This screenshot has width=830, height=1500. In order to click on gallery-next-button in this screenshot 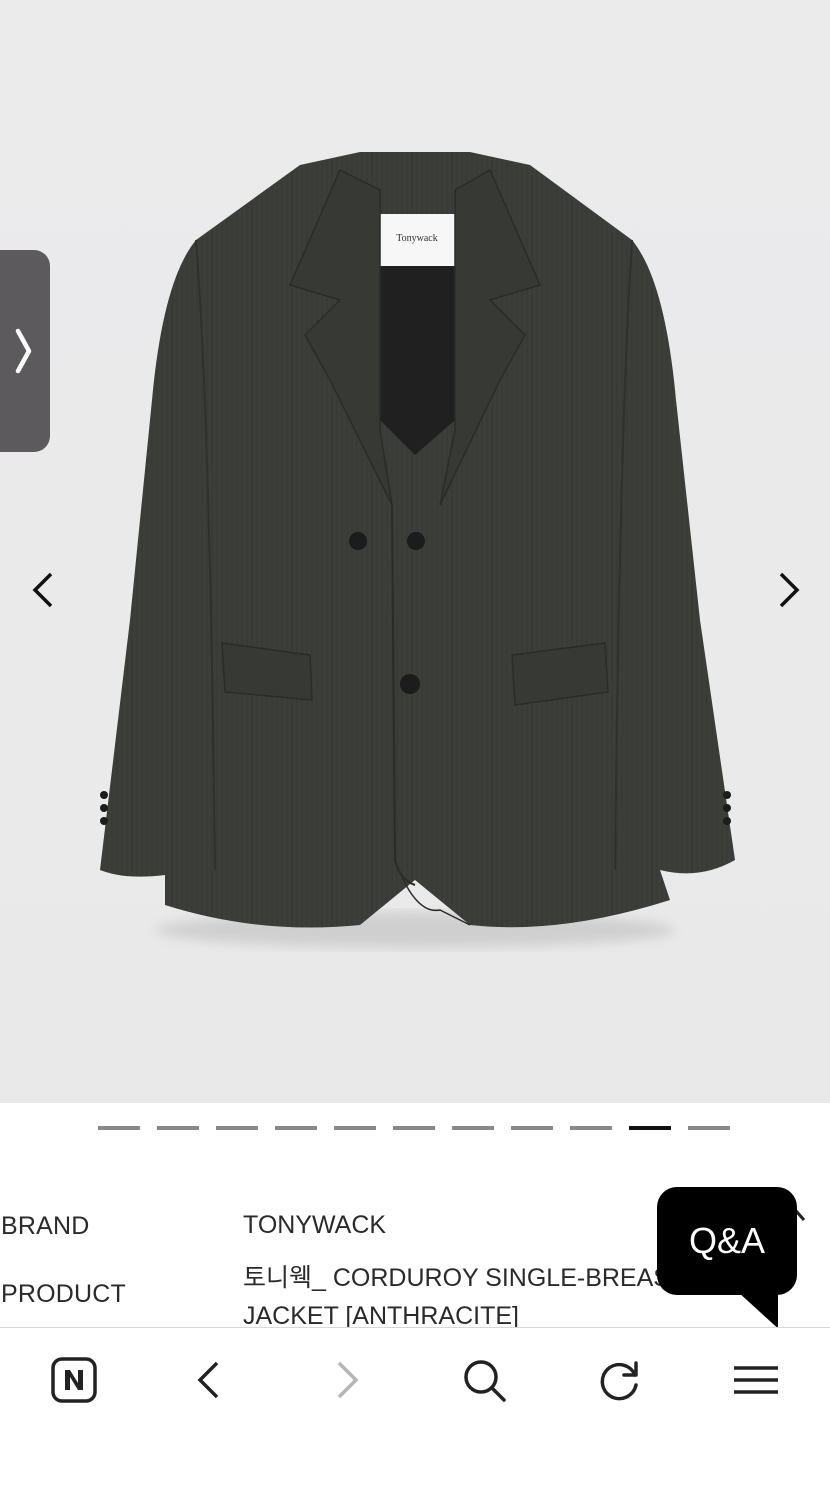, I will do `click(788, 590)`.